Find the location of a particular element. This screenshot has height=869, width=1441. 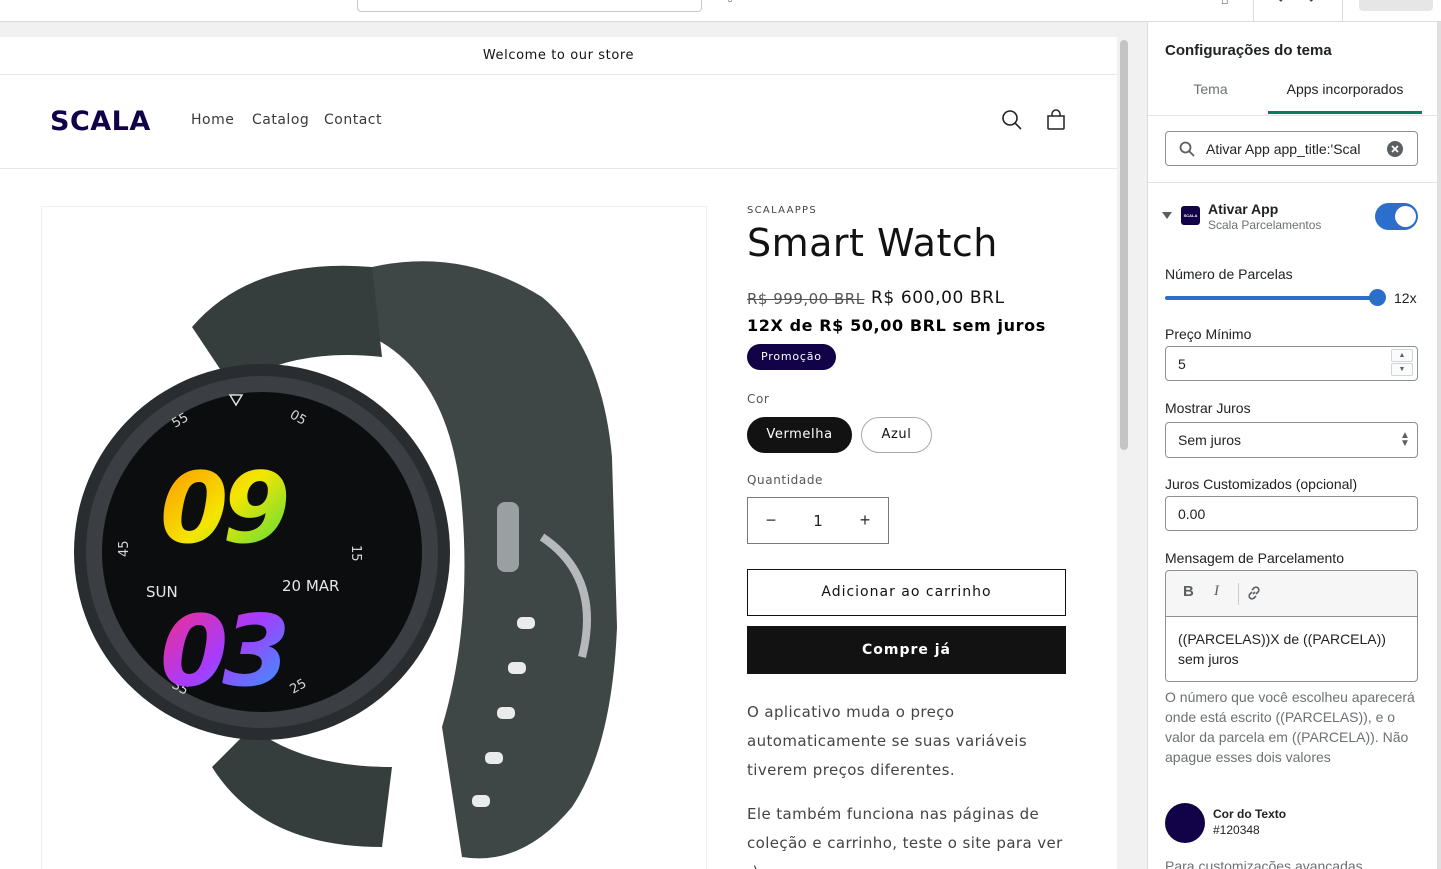

store-logo: SCALA is located at coordinates (100, 121).